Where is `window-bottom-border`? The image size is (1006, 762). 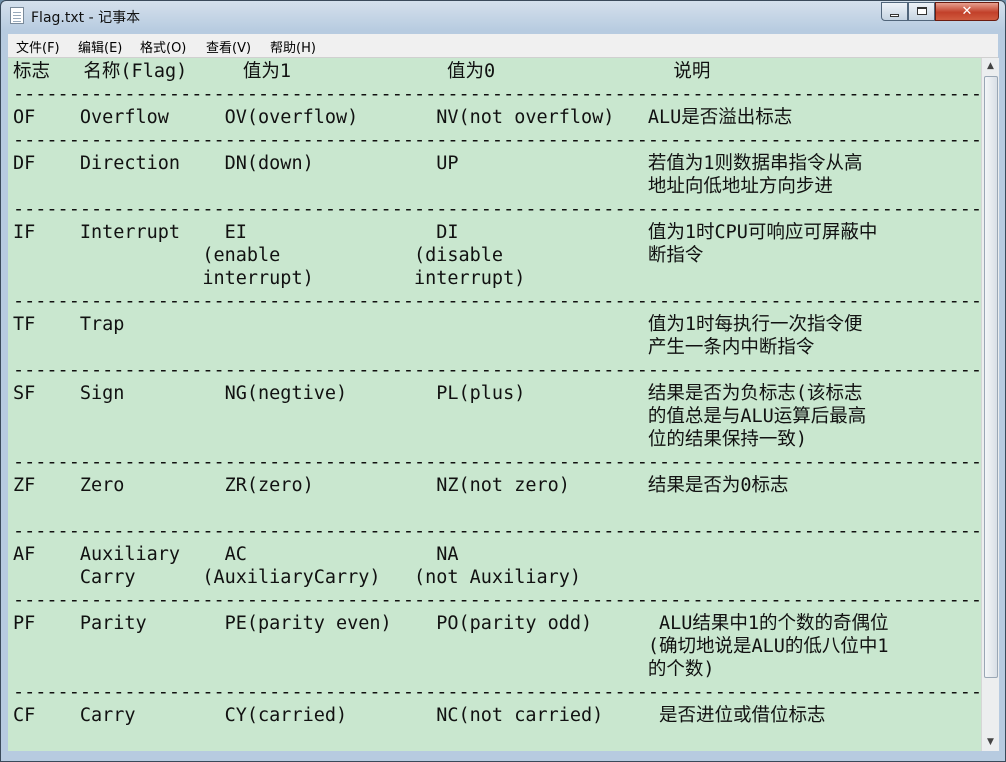
window-bottom-border is located at coordinates (503, 756).